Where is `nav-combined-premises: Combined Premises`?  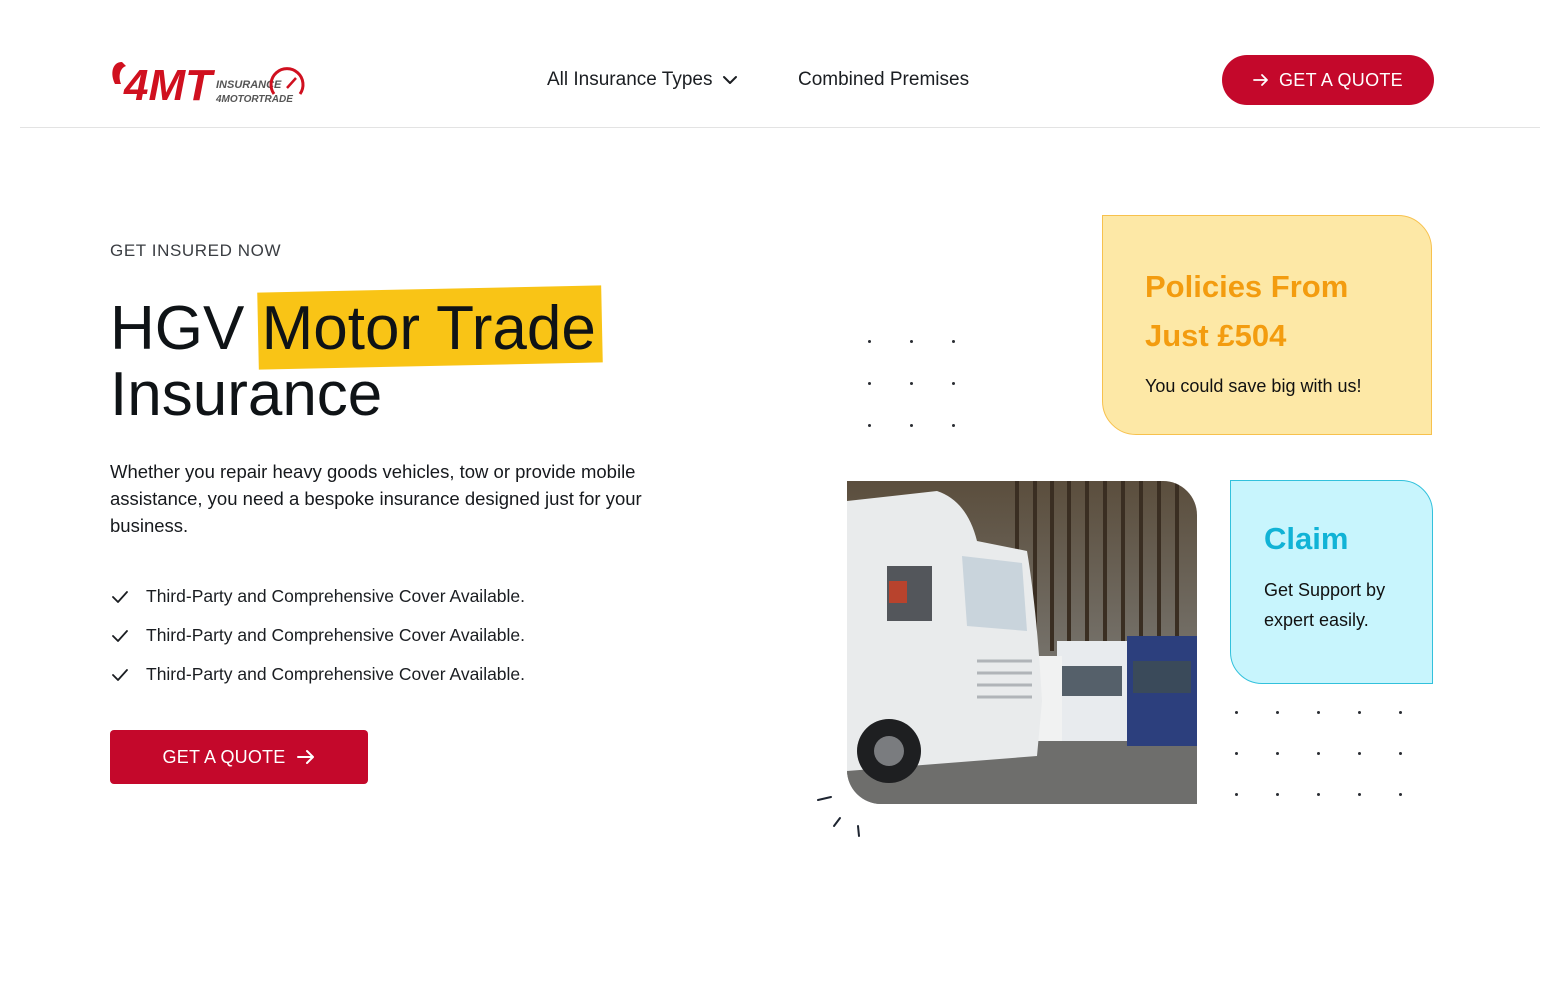 nav-combined-premises: Combined Premises is located at coordinates (883, 80).